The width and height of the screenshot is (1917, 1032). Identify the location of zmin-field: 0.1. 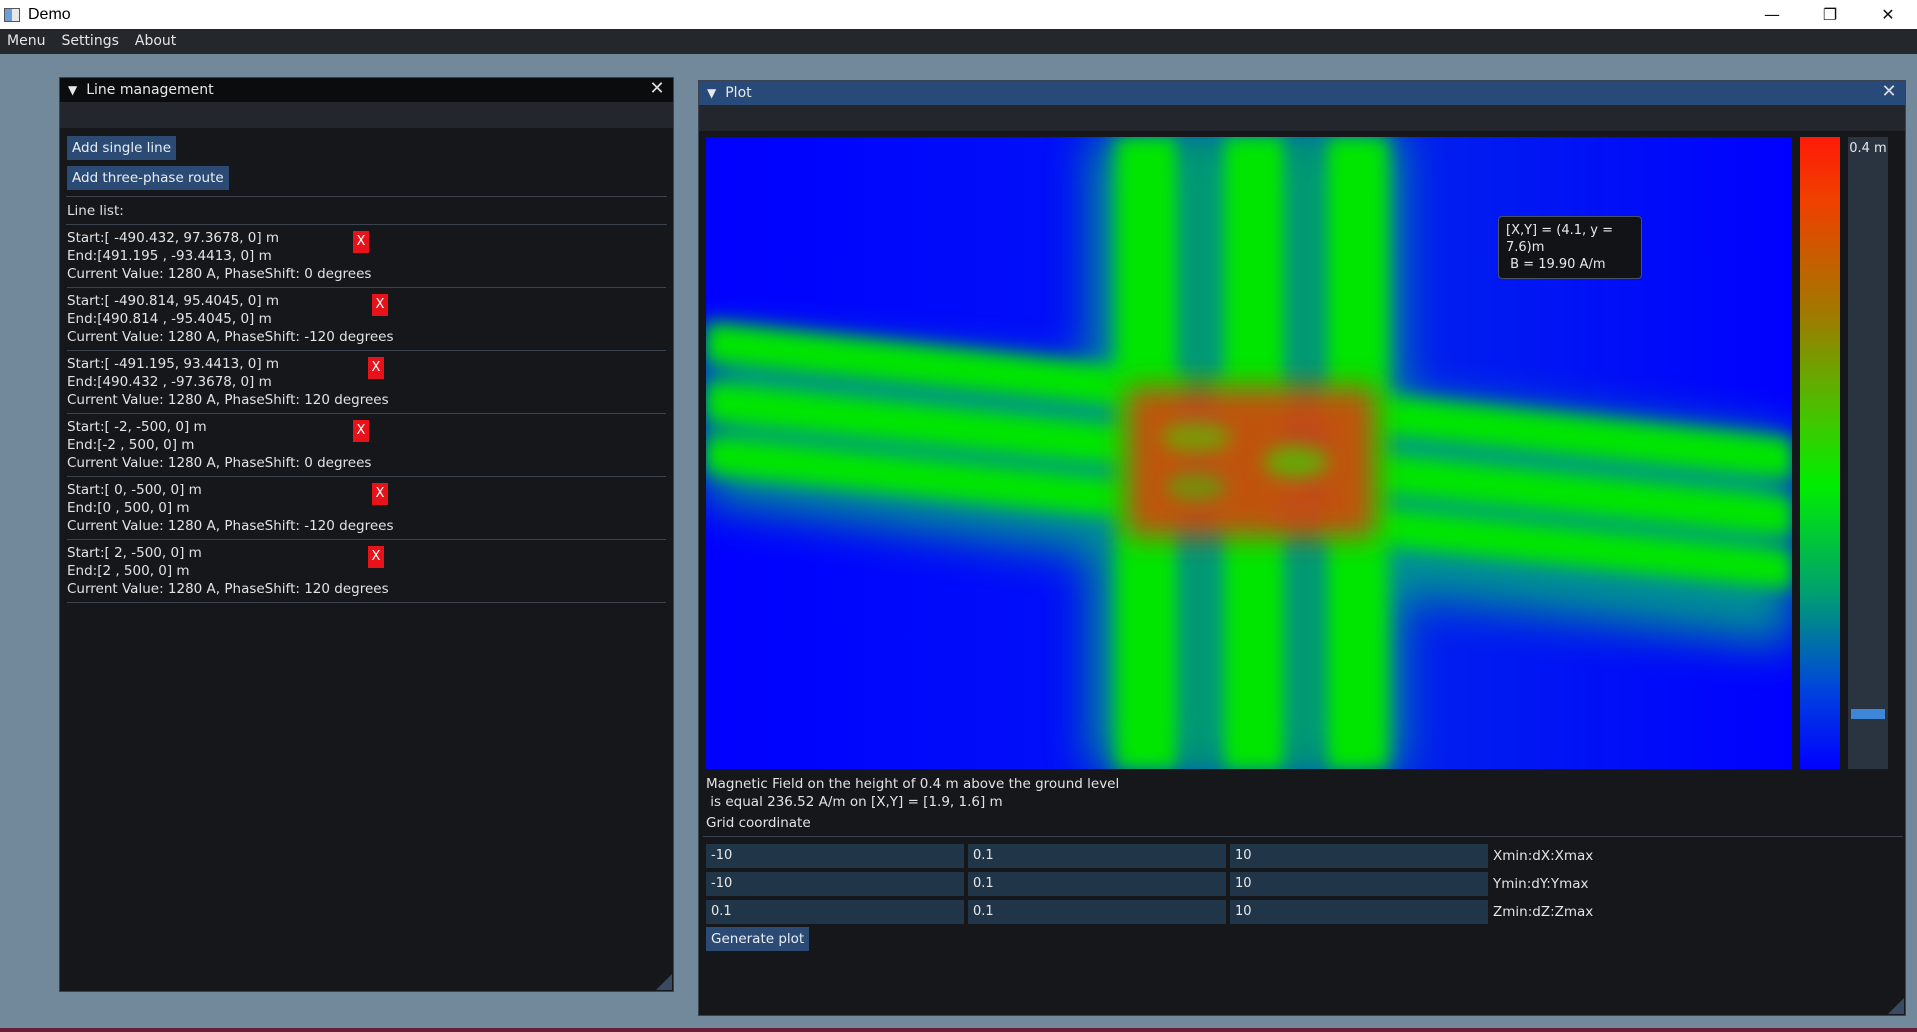
(835, 912).